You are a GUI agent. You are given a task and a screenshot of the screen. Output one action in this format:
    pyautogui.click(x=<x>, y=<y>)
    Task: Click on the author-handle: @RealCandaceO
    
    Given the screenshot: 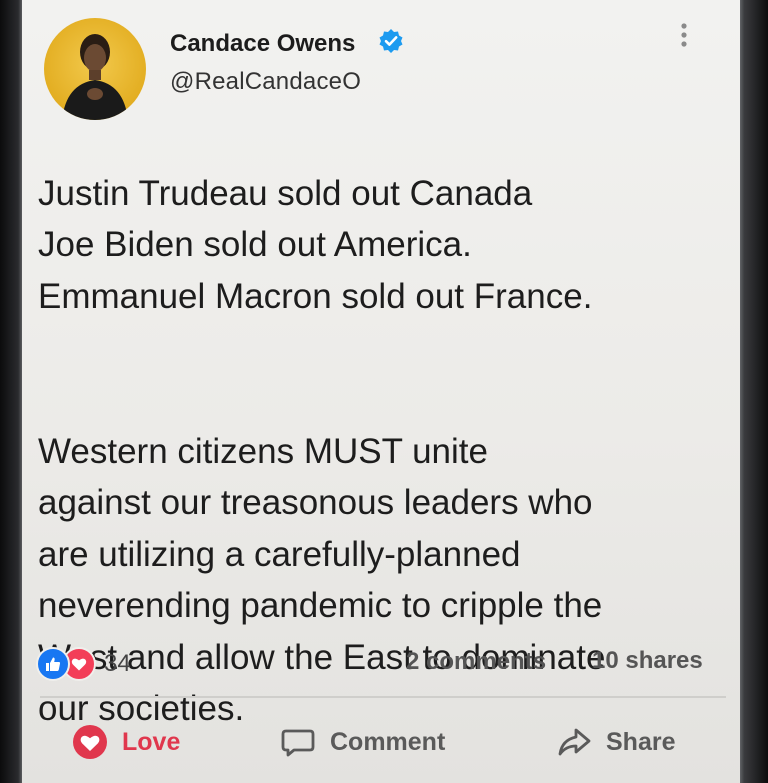 What is the action you would take?
    pyautogui.click(x=265, y=82)
    